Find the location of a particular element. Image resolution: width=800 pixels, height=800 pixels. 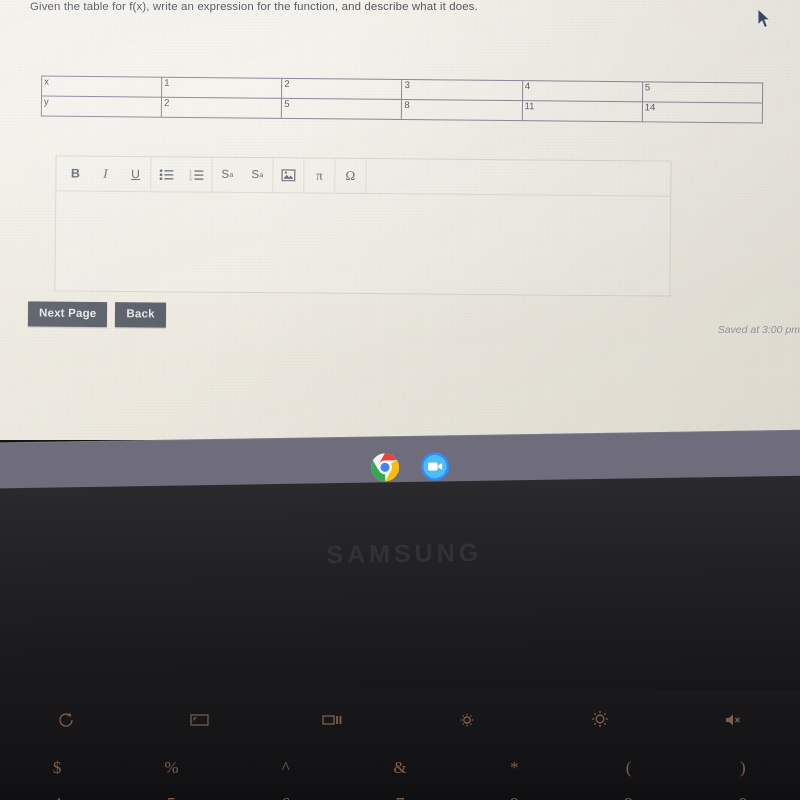

bulleted-list-icon is located at coordinates (166, 174).